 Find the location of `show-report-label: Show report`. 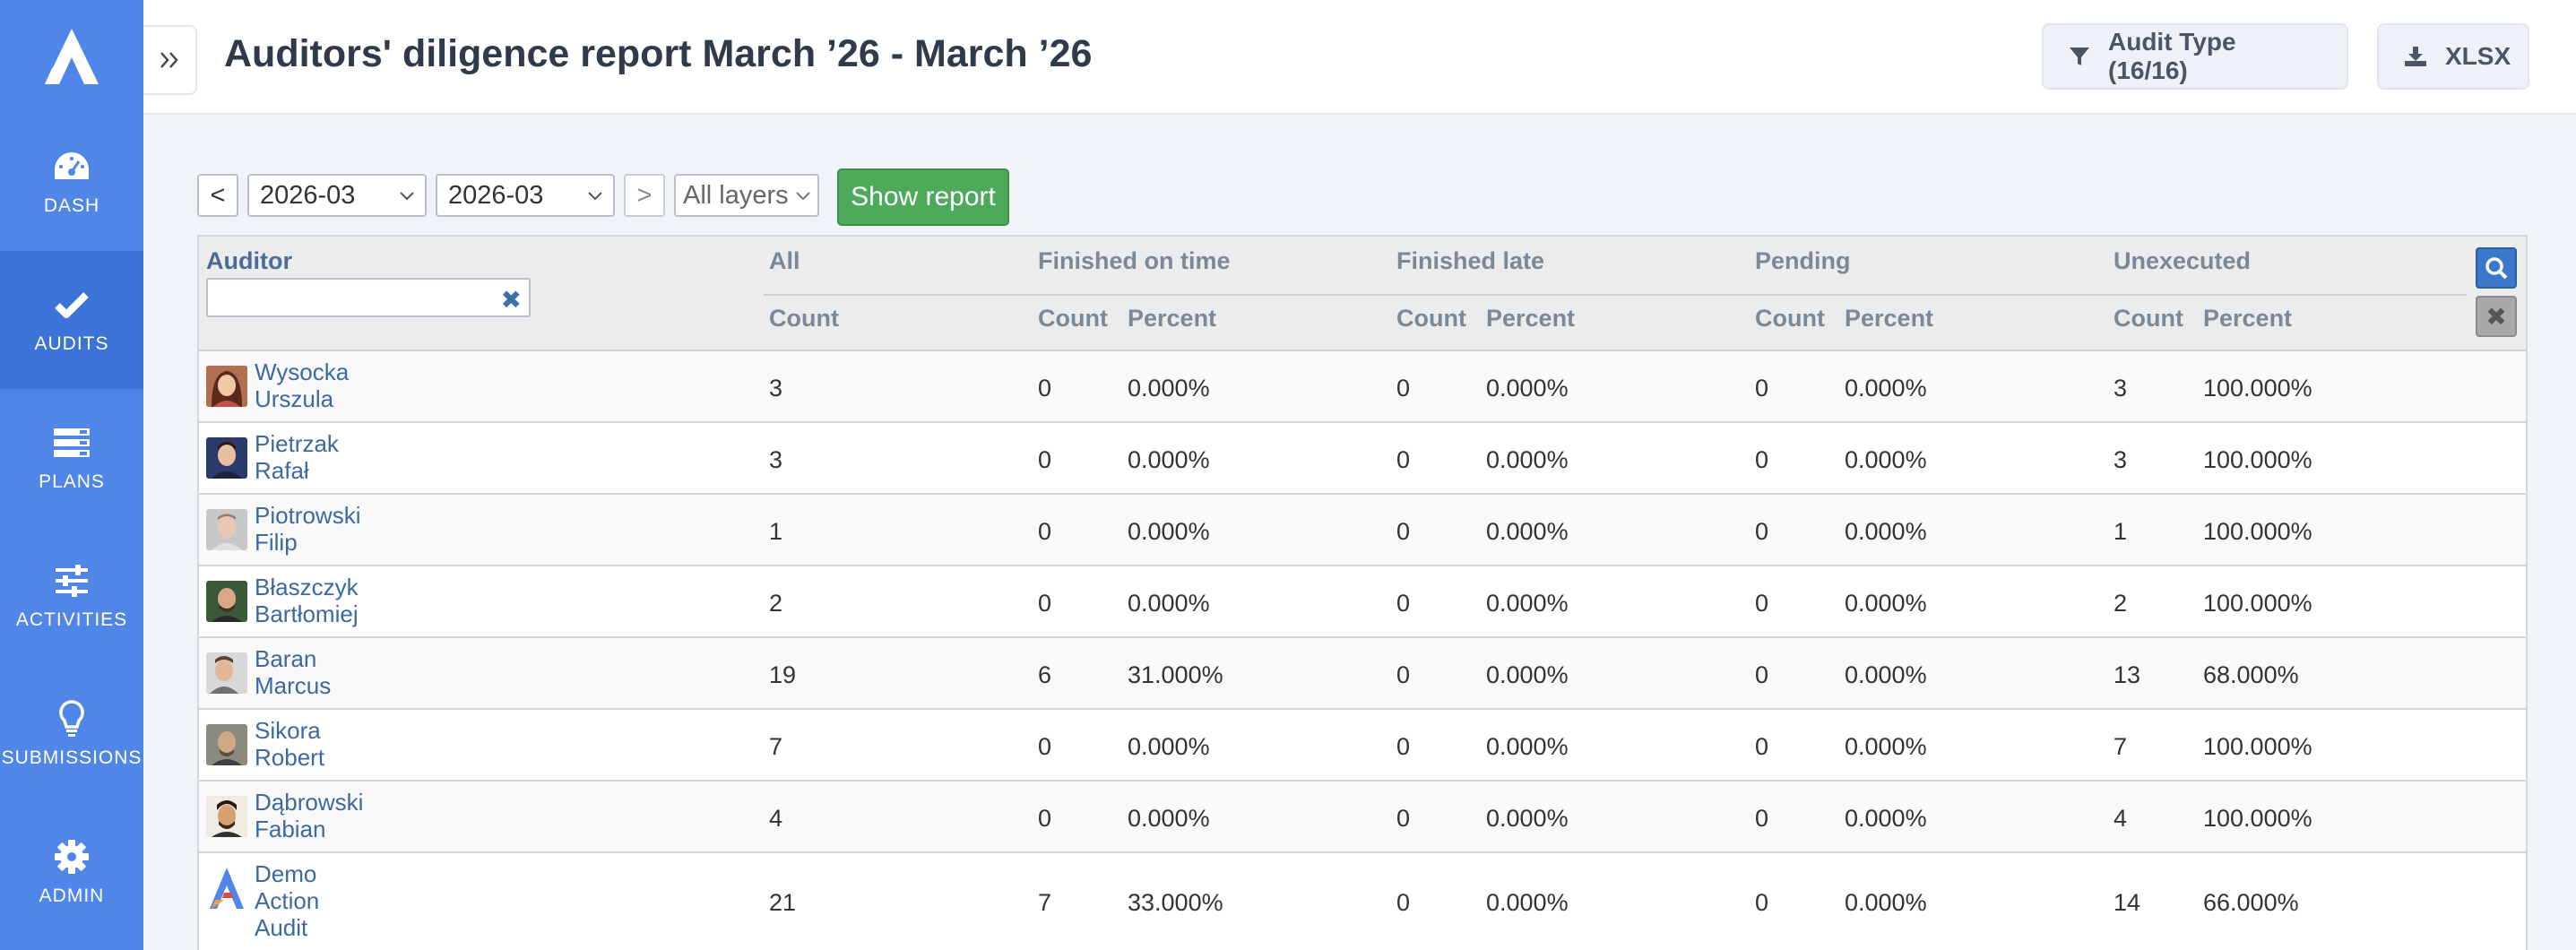

show-report-label: Show report is located at coordinates (923, 197).